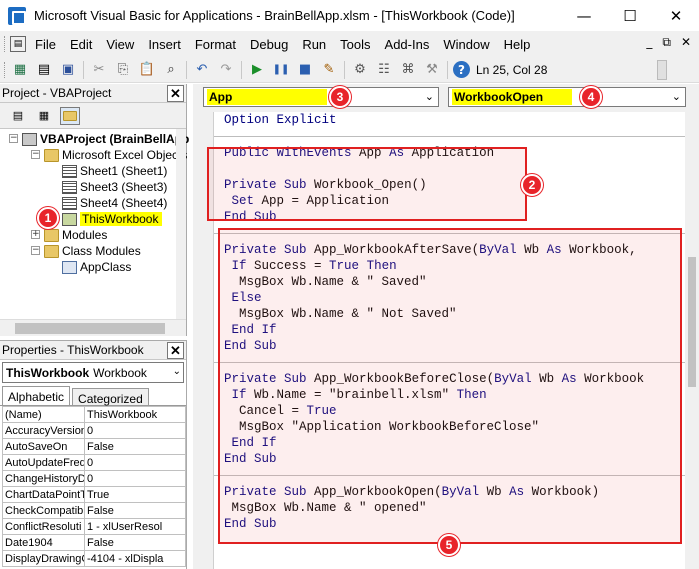 This screenshot has height=569, width=699. I want to click on project-vertical-scrollbar, so click(181, 224).